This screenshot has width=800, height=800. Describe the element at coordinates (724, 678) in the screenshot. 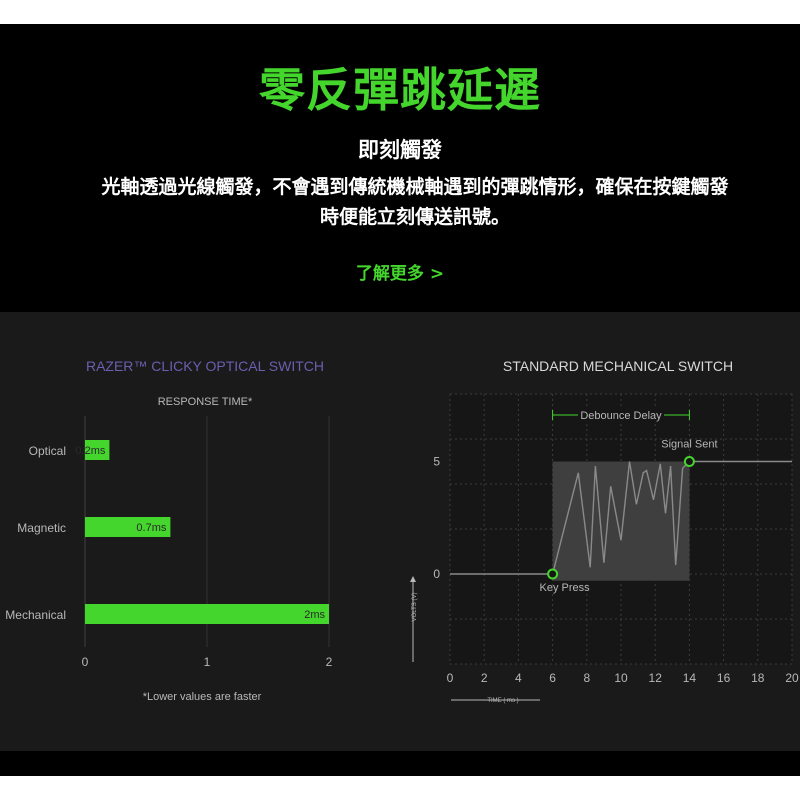

I see `right-x-tick: 16` at that location.